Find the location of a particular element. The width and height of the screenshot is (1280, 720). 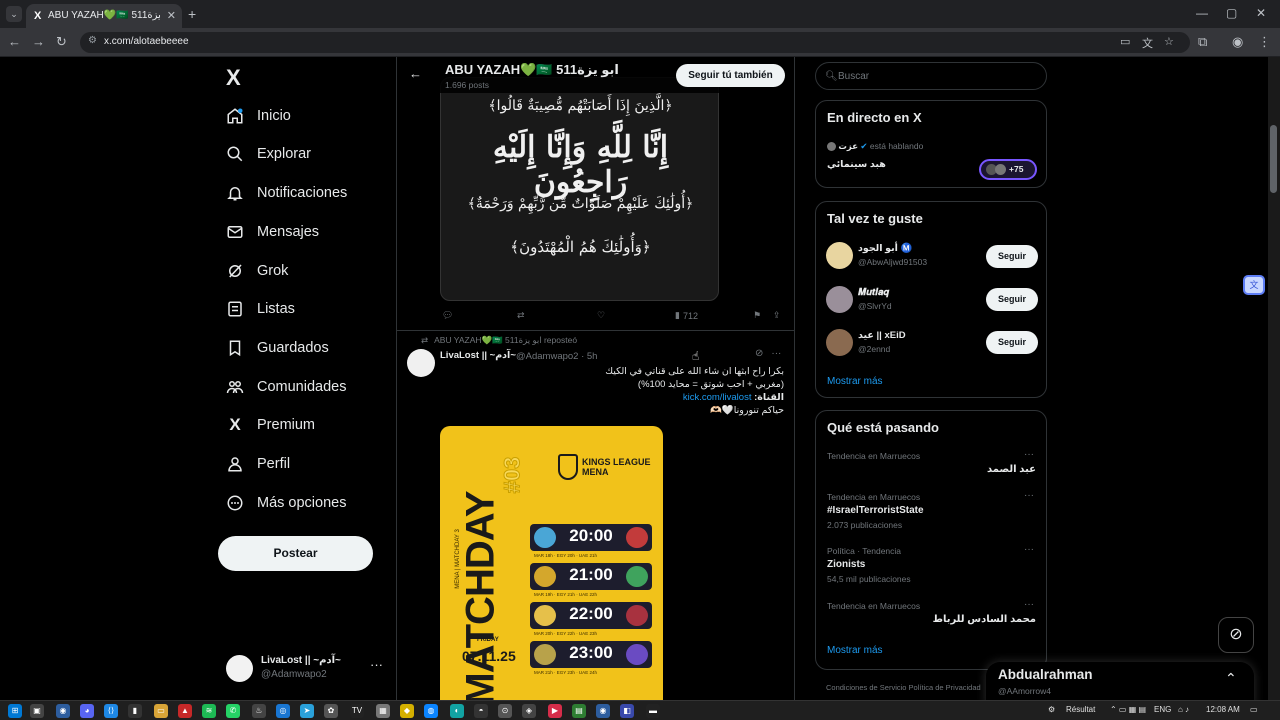

discord-icon: ◕ is located at coordinates (87, 711).